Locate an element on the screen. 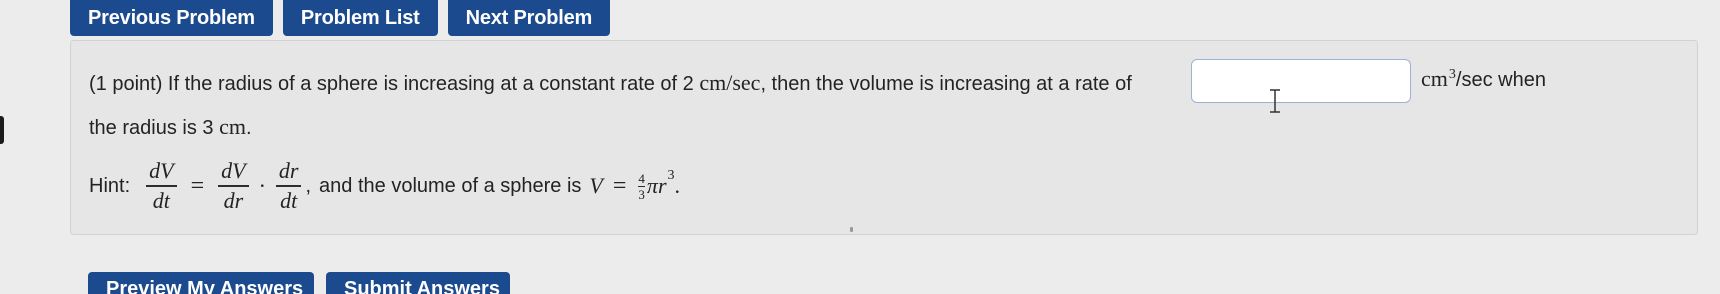  hint-label: Hint: is located at coordinates (110, 185).